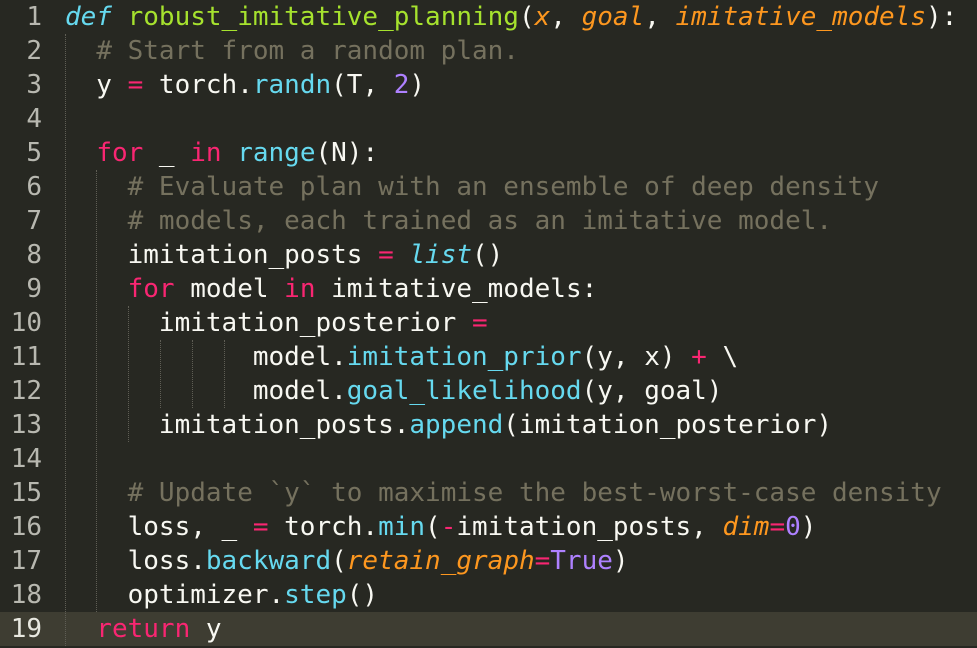  I want to click on code-text: imitation_posts, so click(222, 255).